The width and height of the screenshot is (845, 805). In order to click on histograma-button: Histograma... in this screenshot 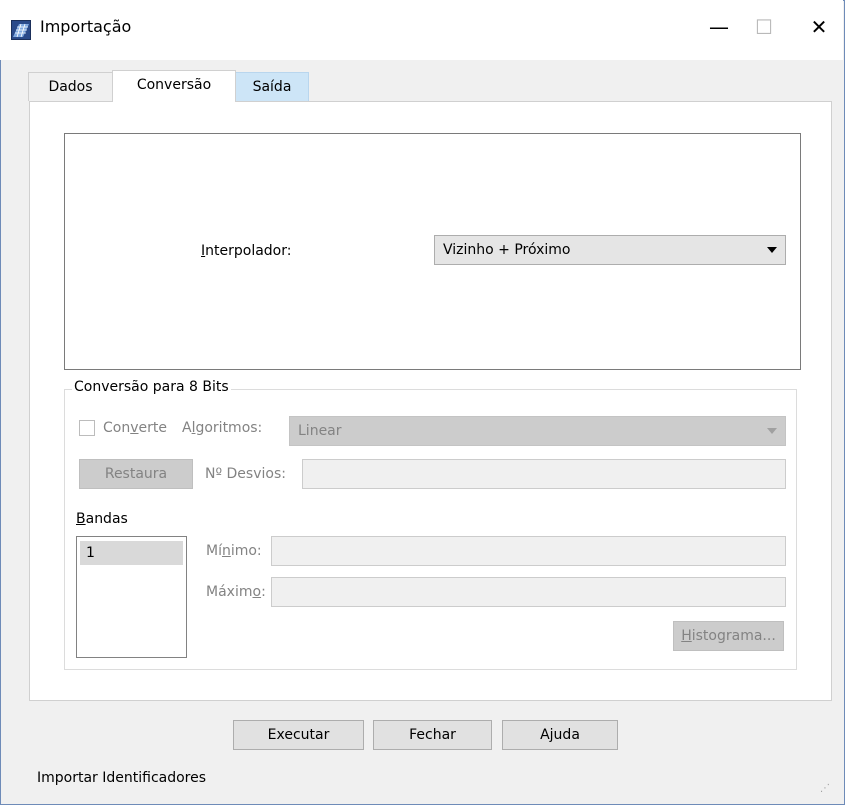, I will do `click(728, 636)`.